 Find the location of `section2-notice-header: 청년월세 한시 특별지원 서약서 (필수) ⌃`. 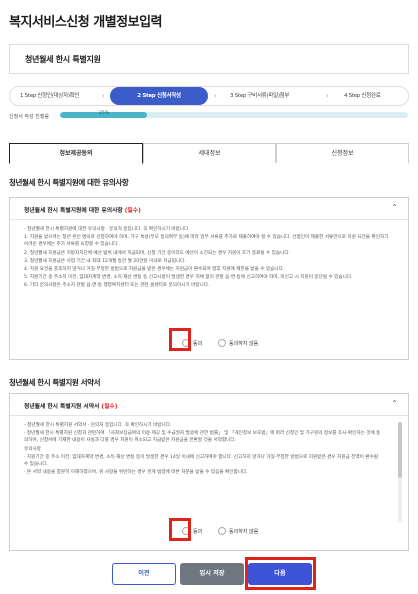

section2-notice-header: 청년월세 한시 특별지원 서약서 (필수) ⌃ is located at coordinates (209, 405).